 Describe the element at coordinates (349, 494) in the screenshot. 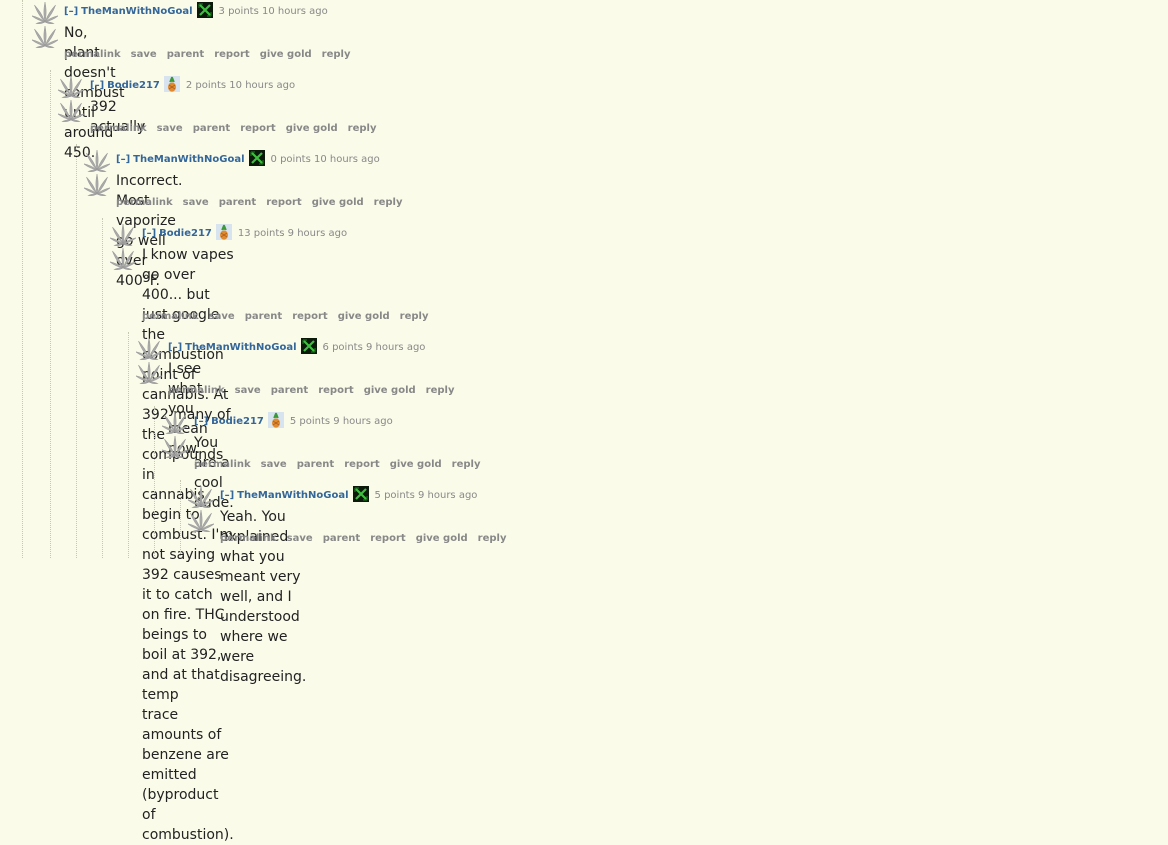

I see `comment-tagline: [–] TheManWithNoGoal 5 points 9 hours ago` at that location.